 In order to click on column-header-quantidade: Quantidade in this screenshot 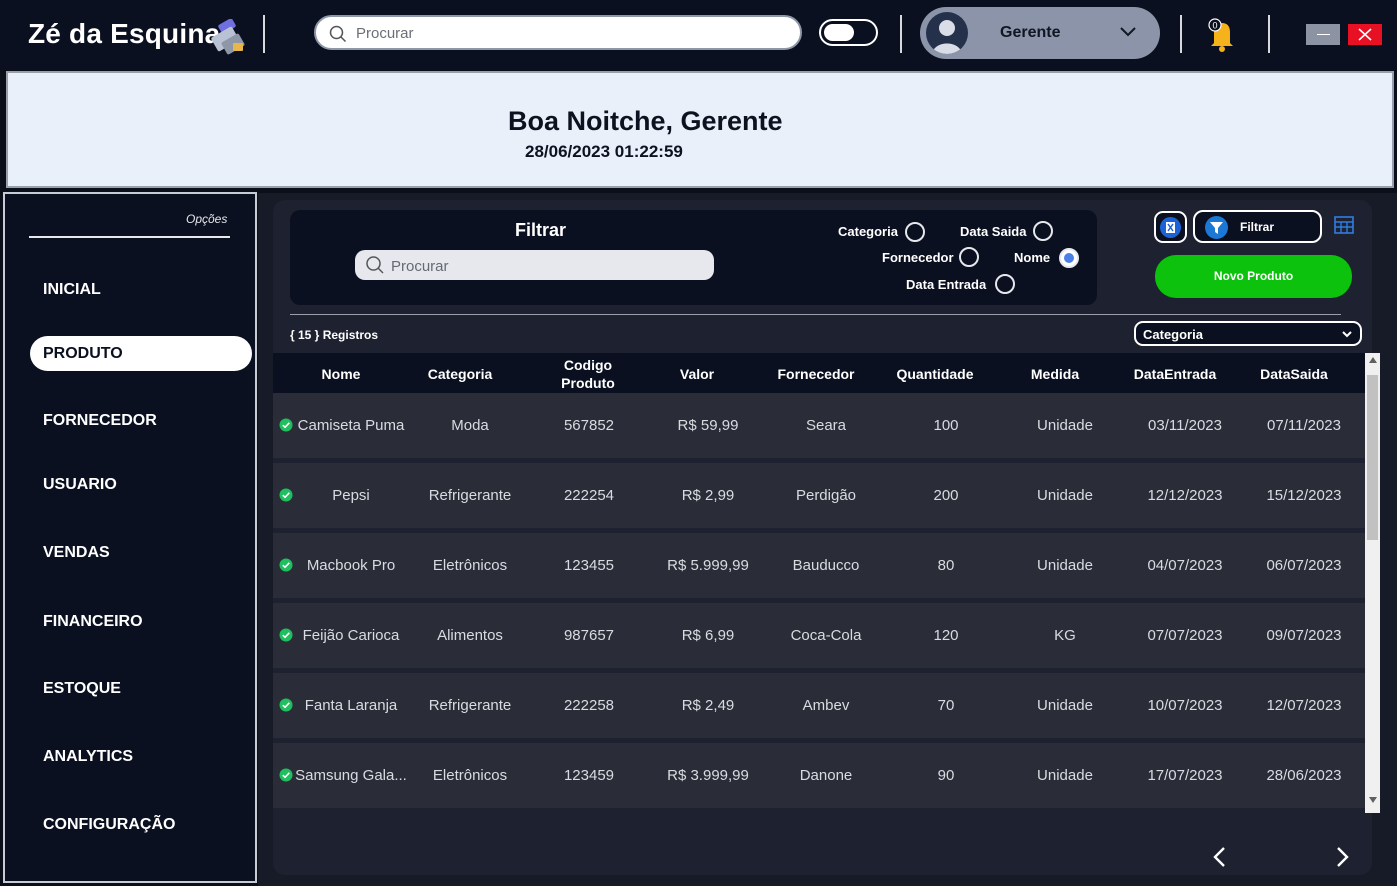, I will do `click(935, 374)`.